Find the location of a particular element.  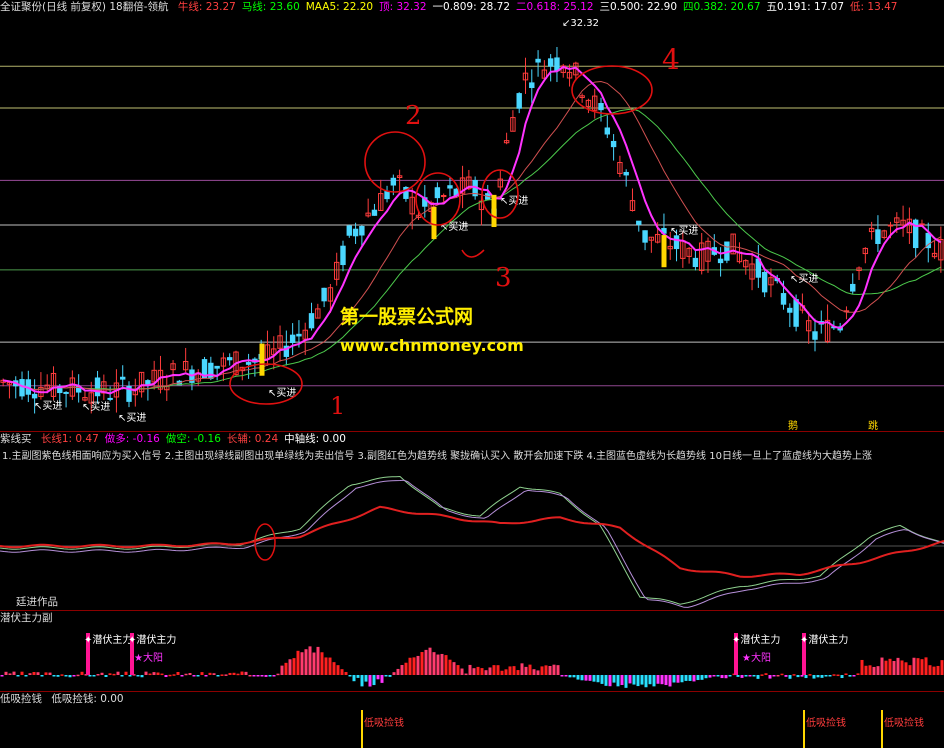

signal-label: 低吸捡钱 is located at coordinates (384, 722).